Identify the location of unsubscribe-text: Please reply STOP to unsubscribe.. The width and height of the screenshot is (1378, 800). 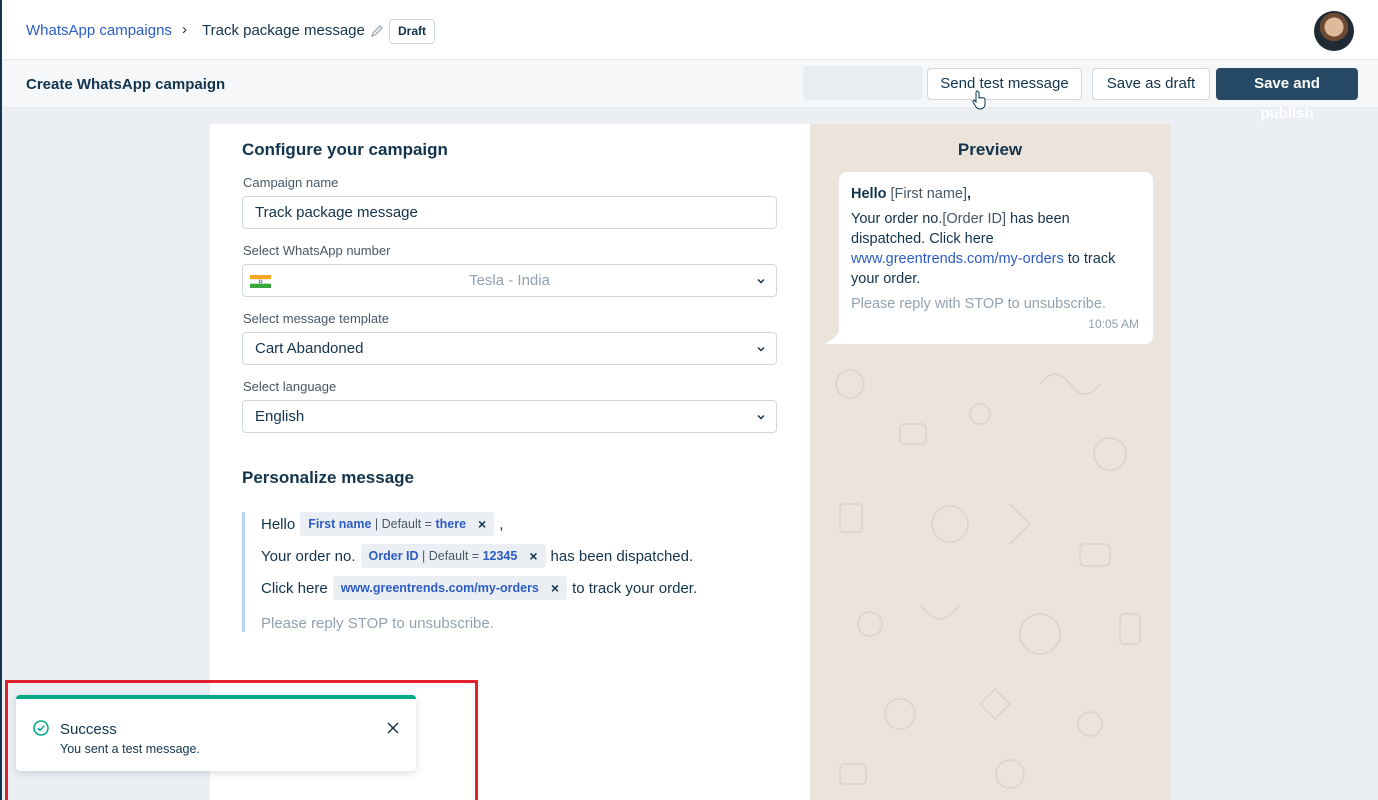
(377, 623).